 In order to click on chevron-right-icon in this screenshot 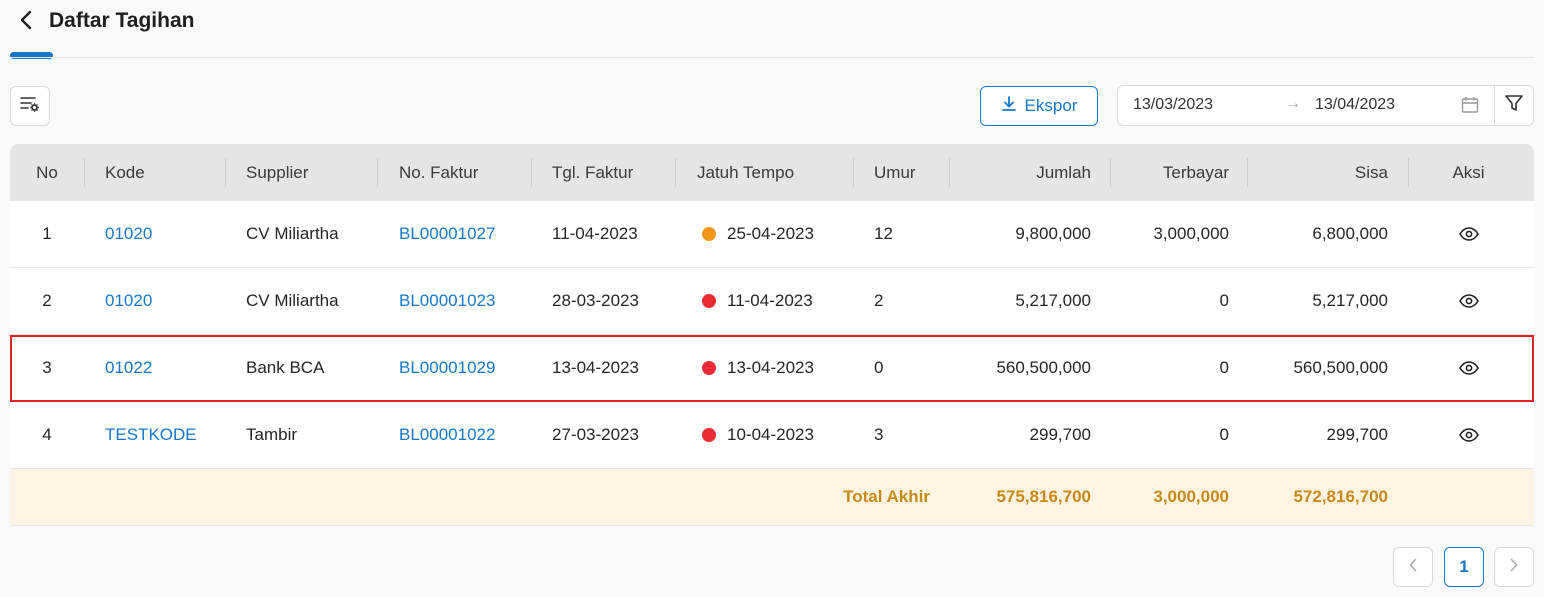, I will do `click(1514, 567)`.